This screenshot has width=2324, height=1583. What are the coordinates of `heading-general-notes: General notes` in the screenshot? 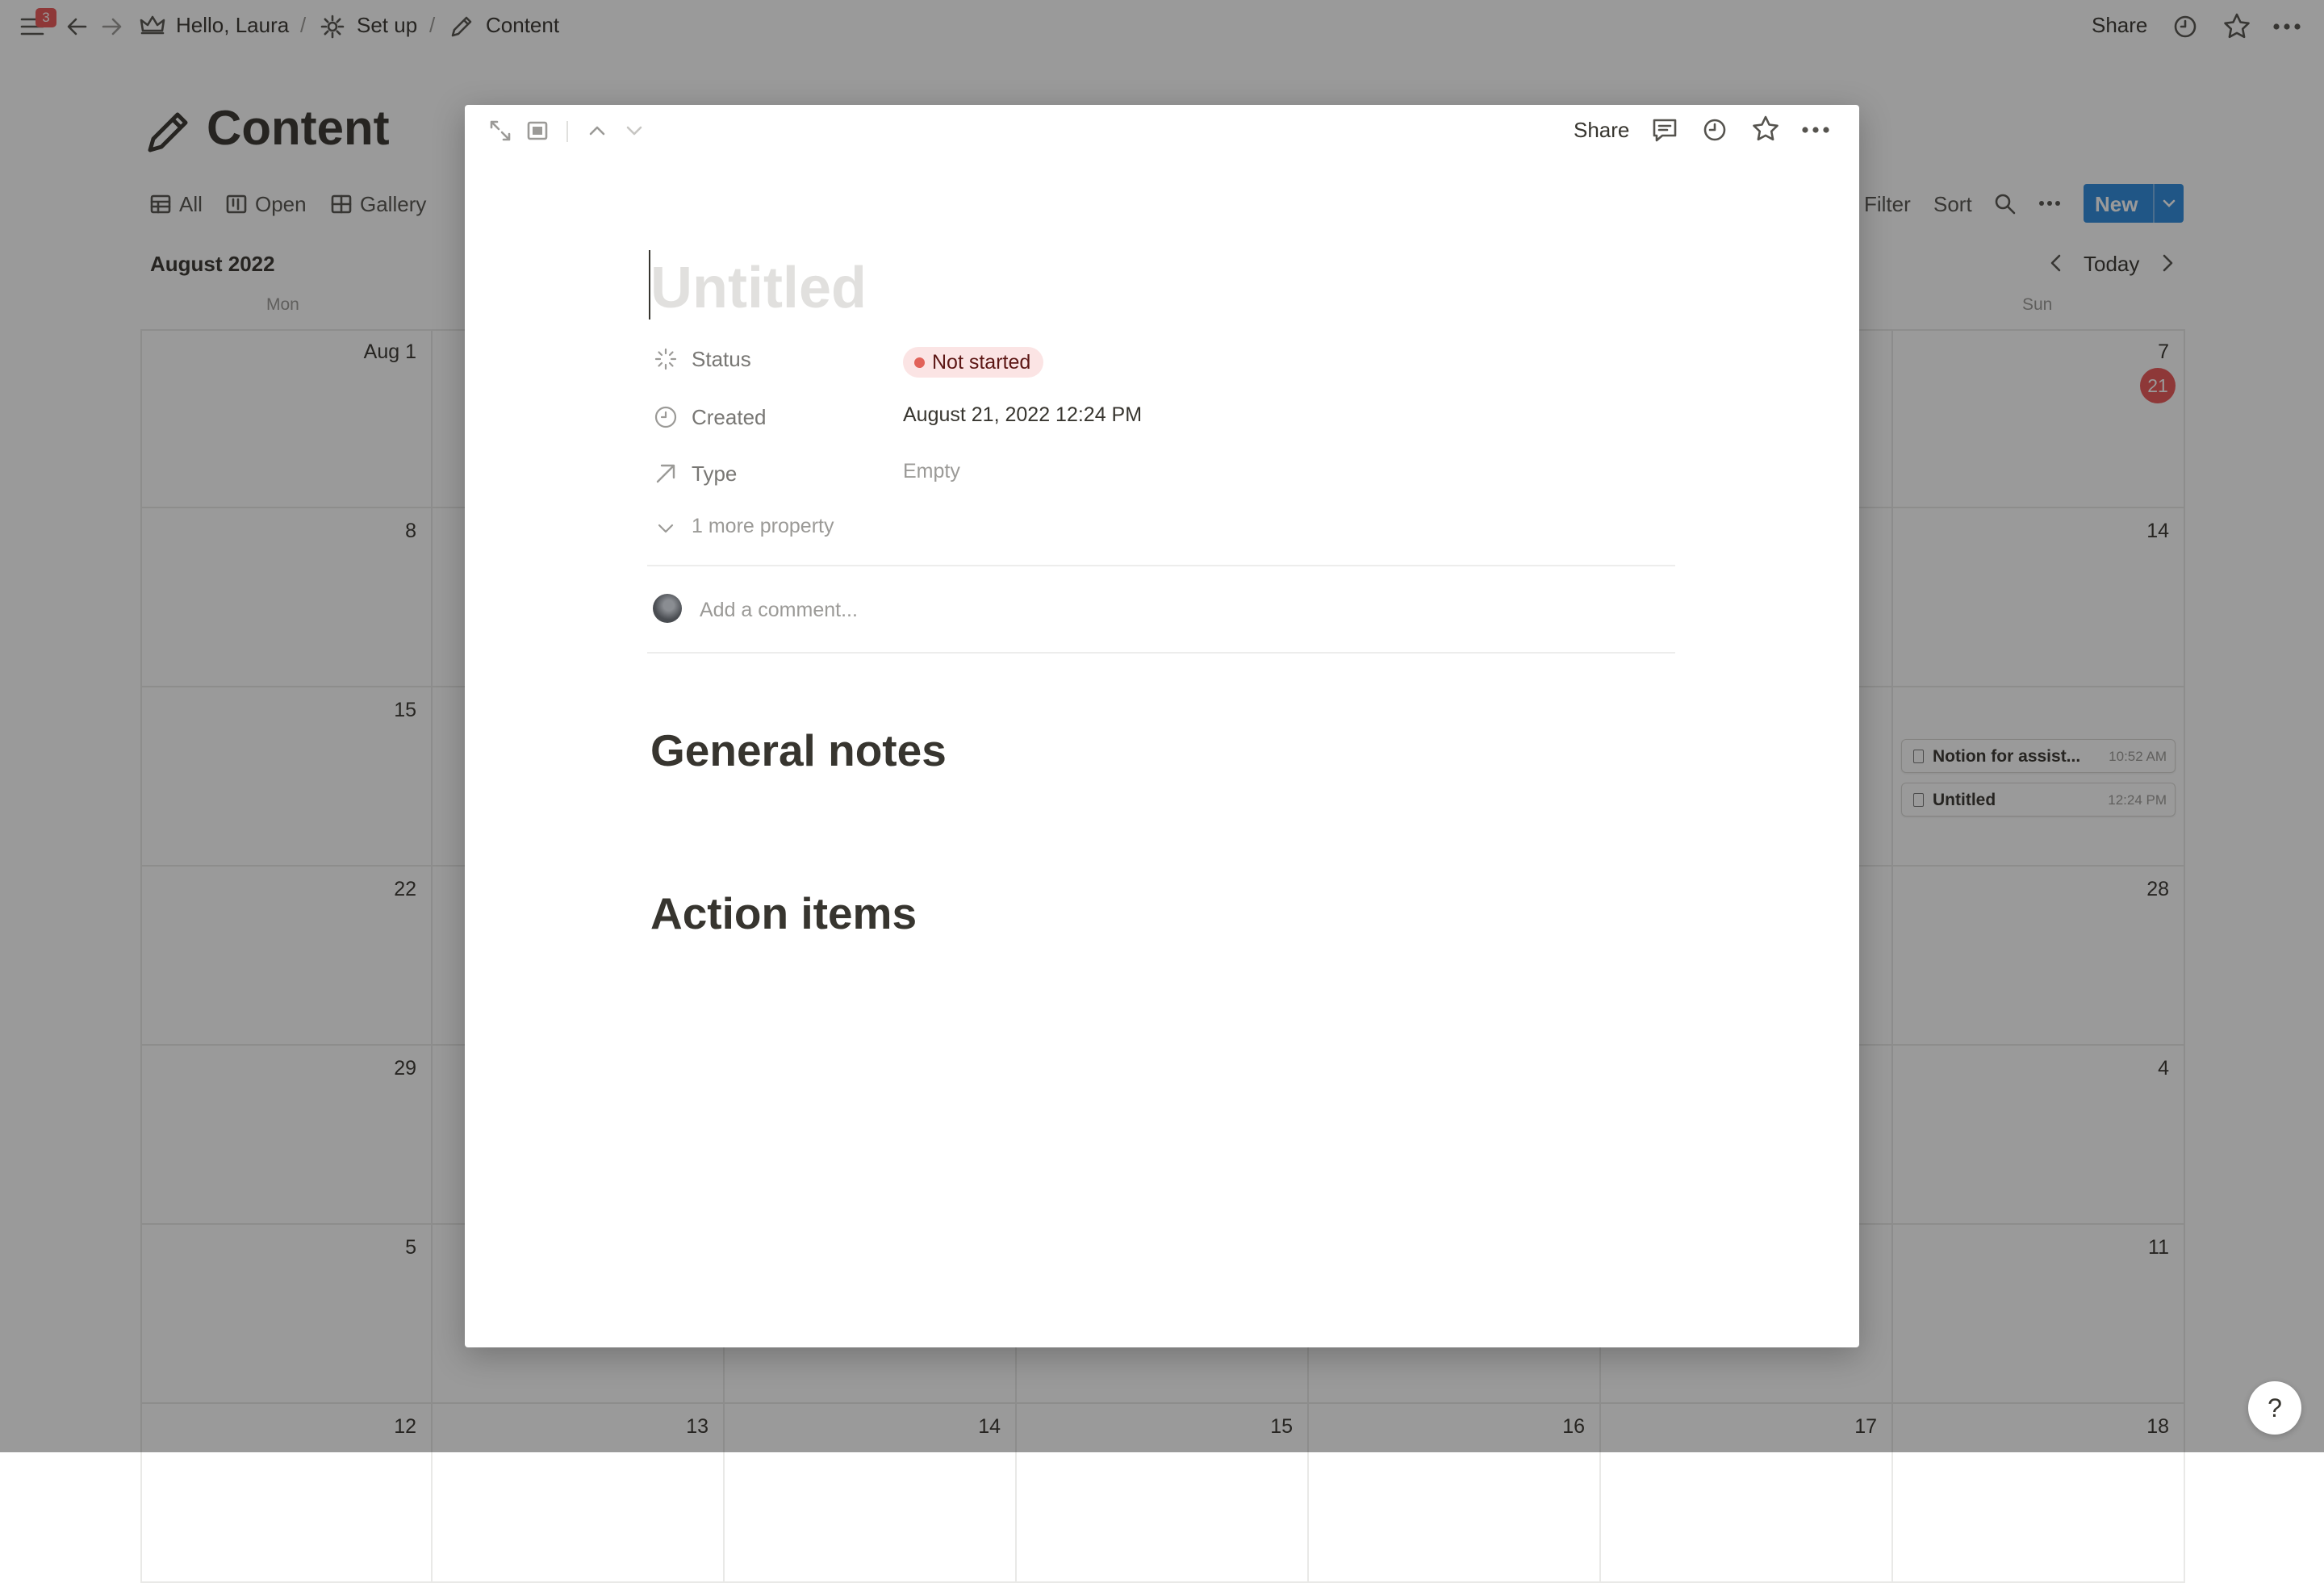 It's located at (798, 750).